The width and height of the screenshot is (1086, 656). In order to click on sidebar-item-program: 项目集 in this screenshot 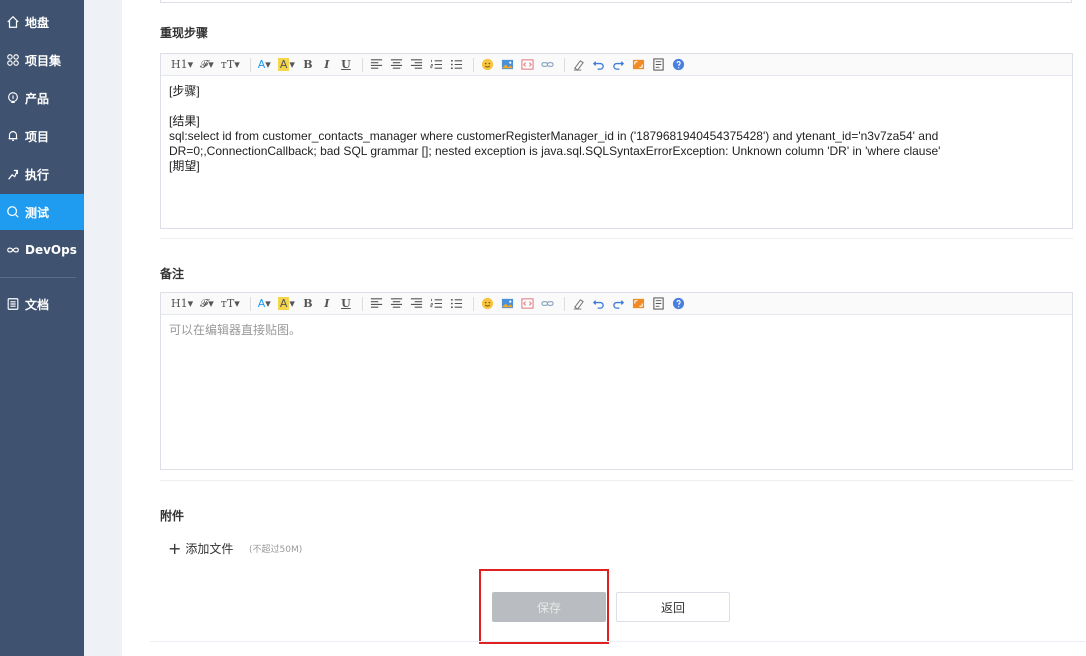, I will do `click(42, 60)`.